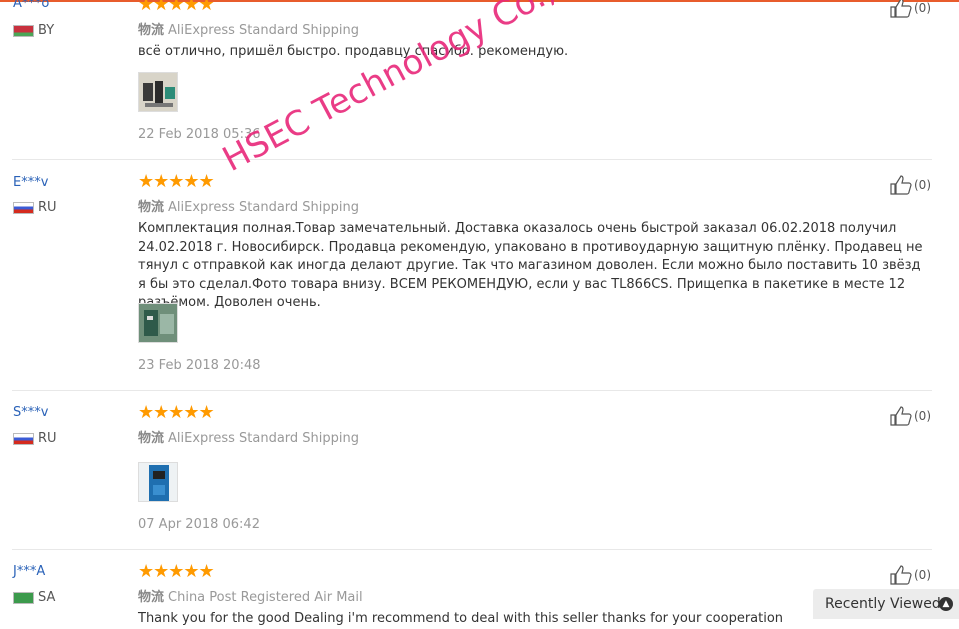 This screenshot has width=959, height=629. What do you see at coordinates (30, 182) in the screenshot?
I see `reviewer-name: E***v` at bounding box center [30, 182].